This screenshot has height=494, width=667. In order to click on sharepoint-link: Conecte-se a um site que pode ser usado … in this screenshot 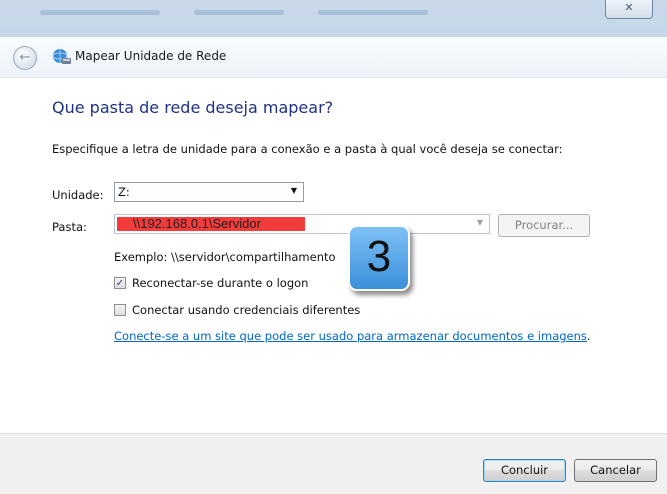, I will do `click(352, 336)`.